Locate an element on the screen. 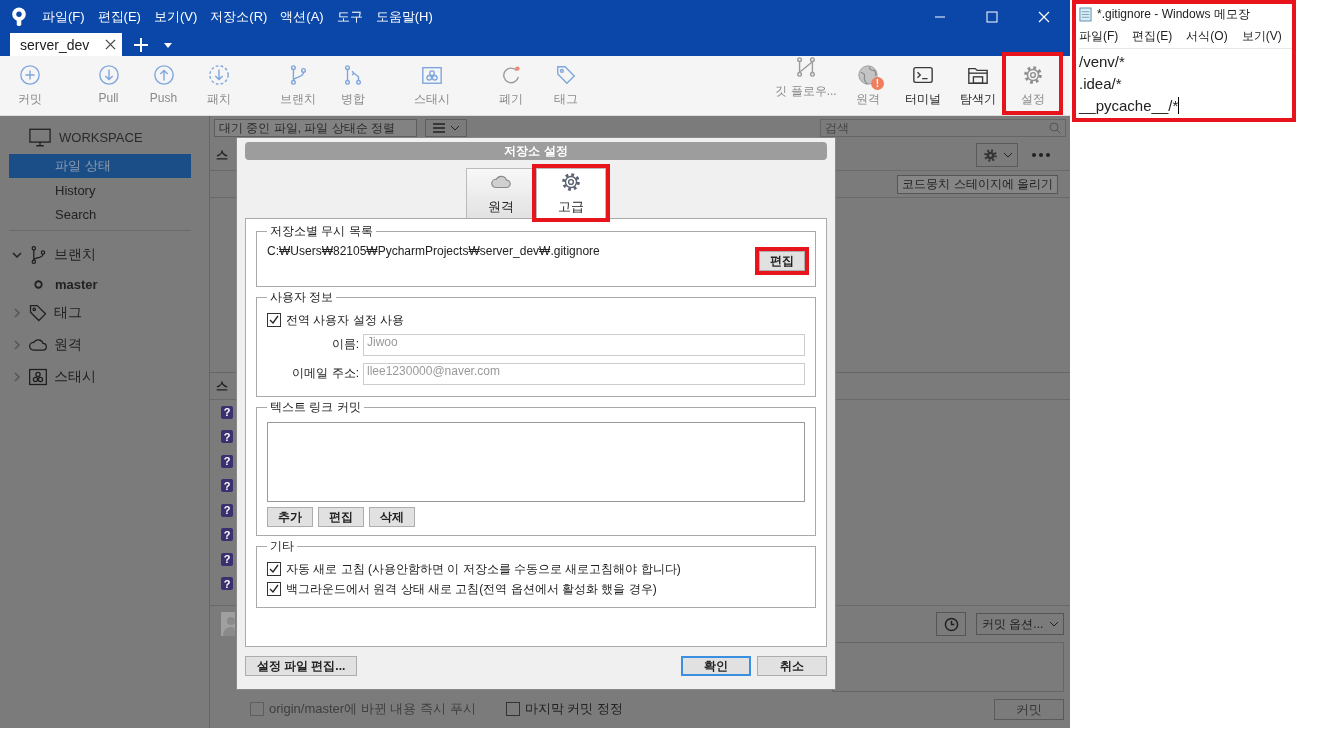  menu-item: 서식(O) is located at coordinates (1207, 36).